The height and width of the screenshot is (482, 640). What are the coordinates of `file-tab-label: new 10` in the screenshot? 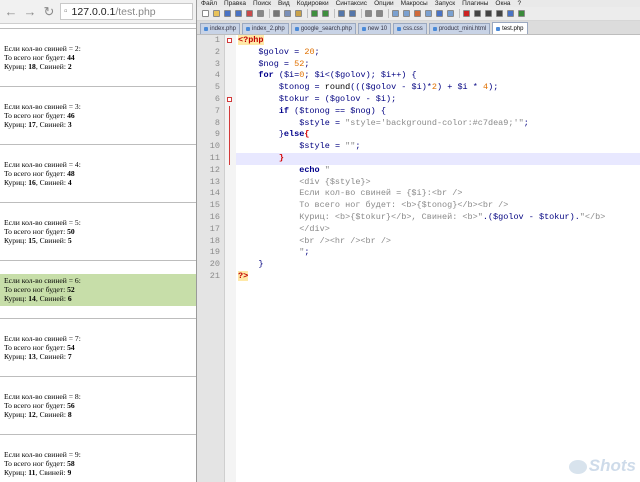 It's located at (377, 29).